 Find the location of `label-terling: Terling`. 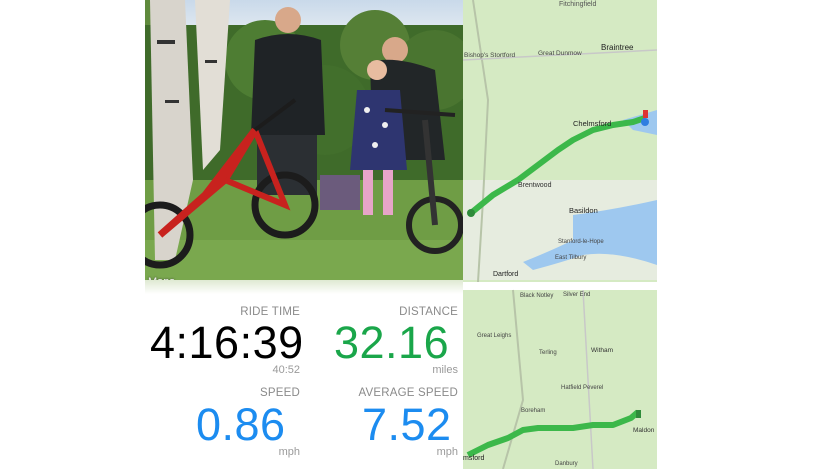

label-terling: Terling is located at coordinates (548, 353).